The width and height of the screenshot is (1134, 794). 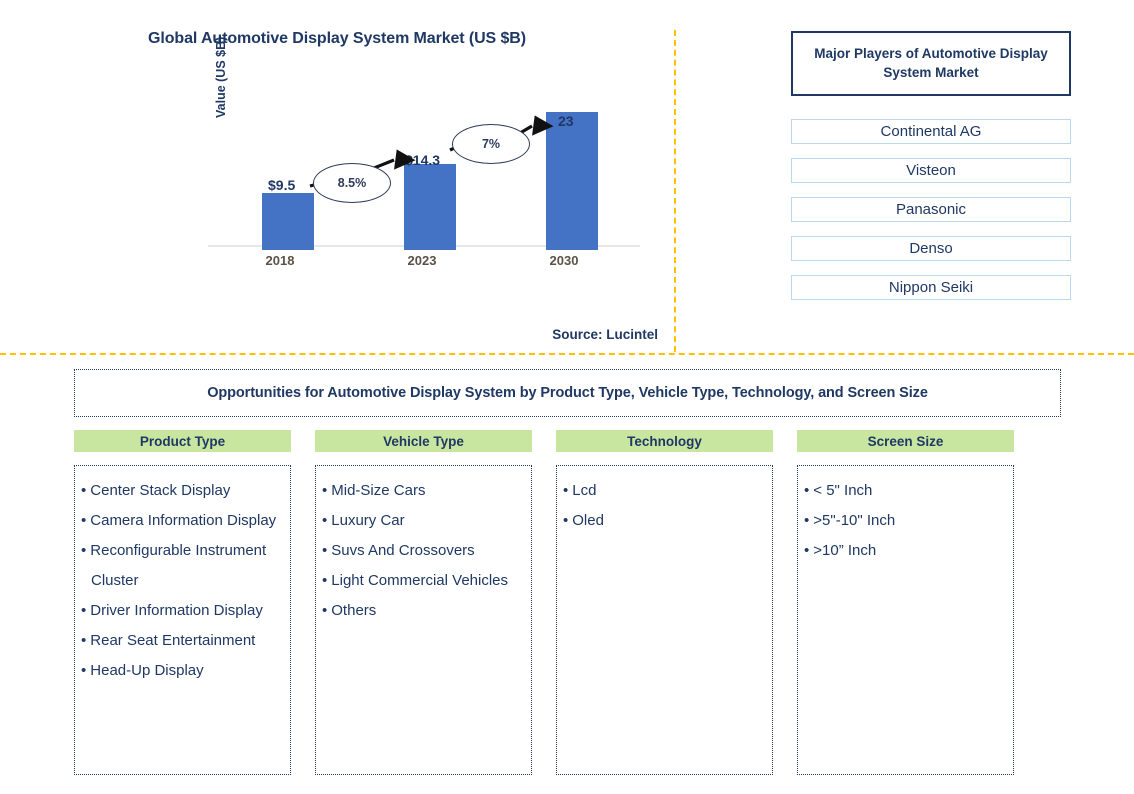 I want to click on list-item-label: Center Stack Display, so click(x=160, y=490).